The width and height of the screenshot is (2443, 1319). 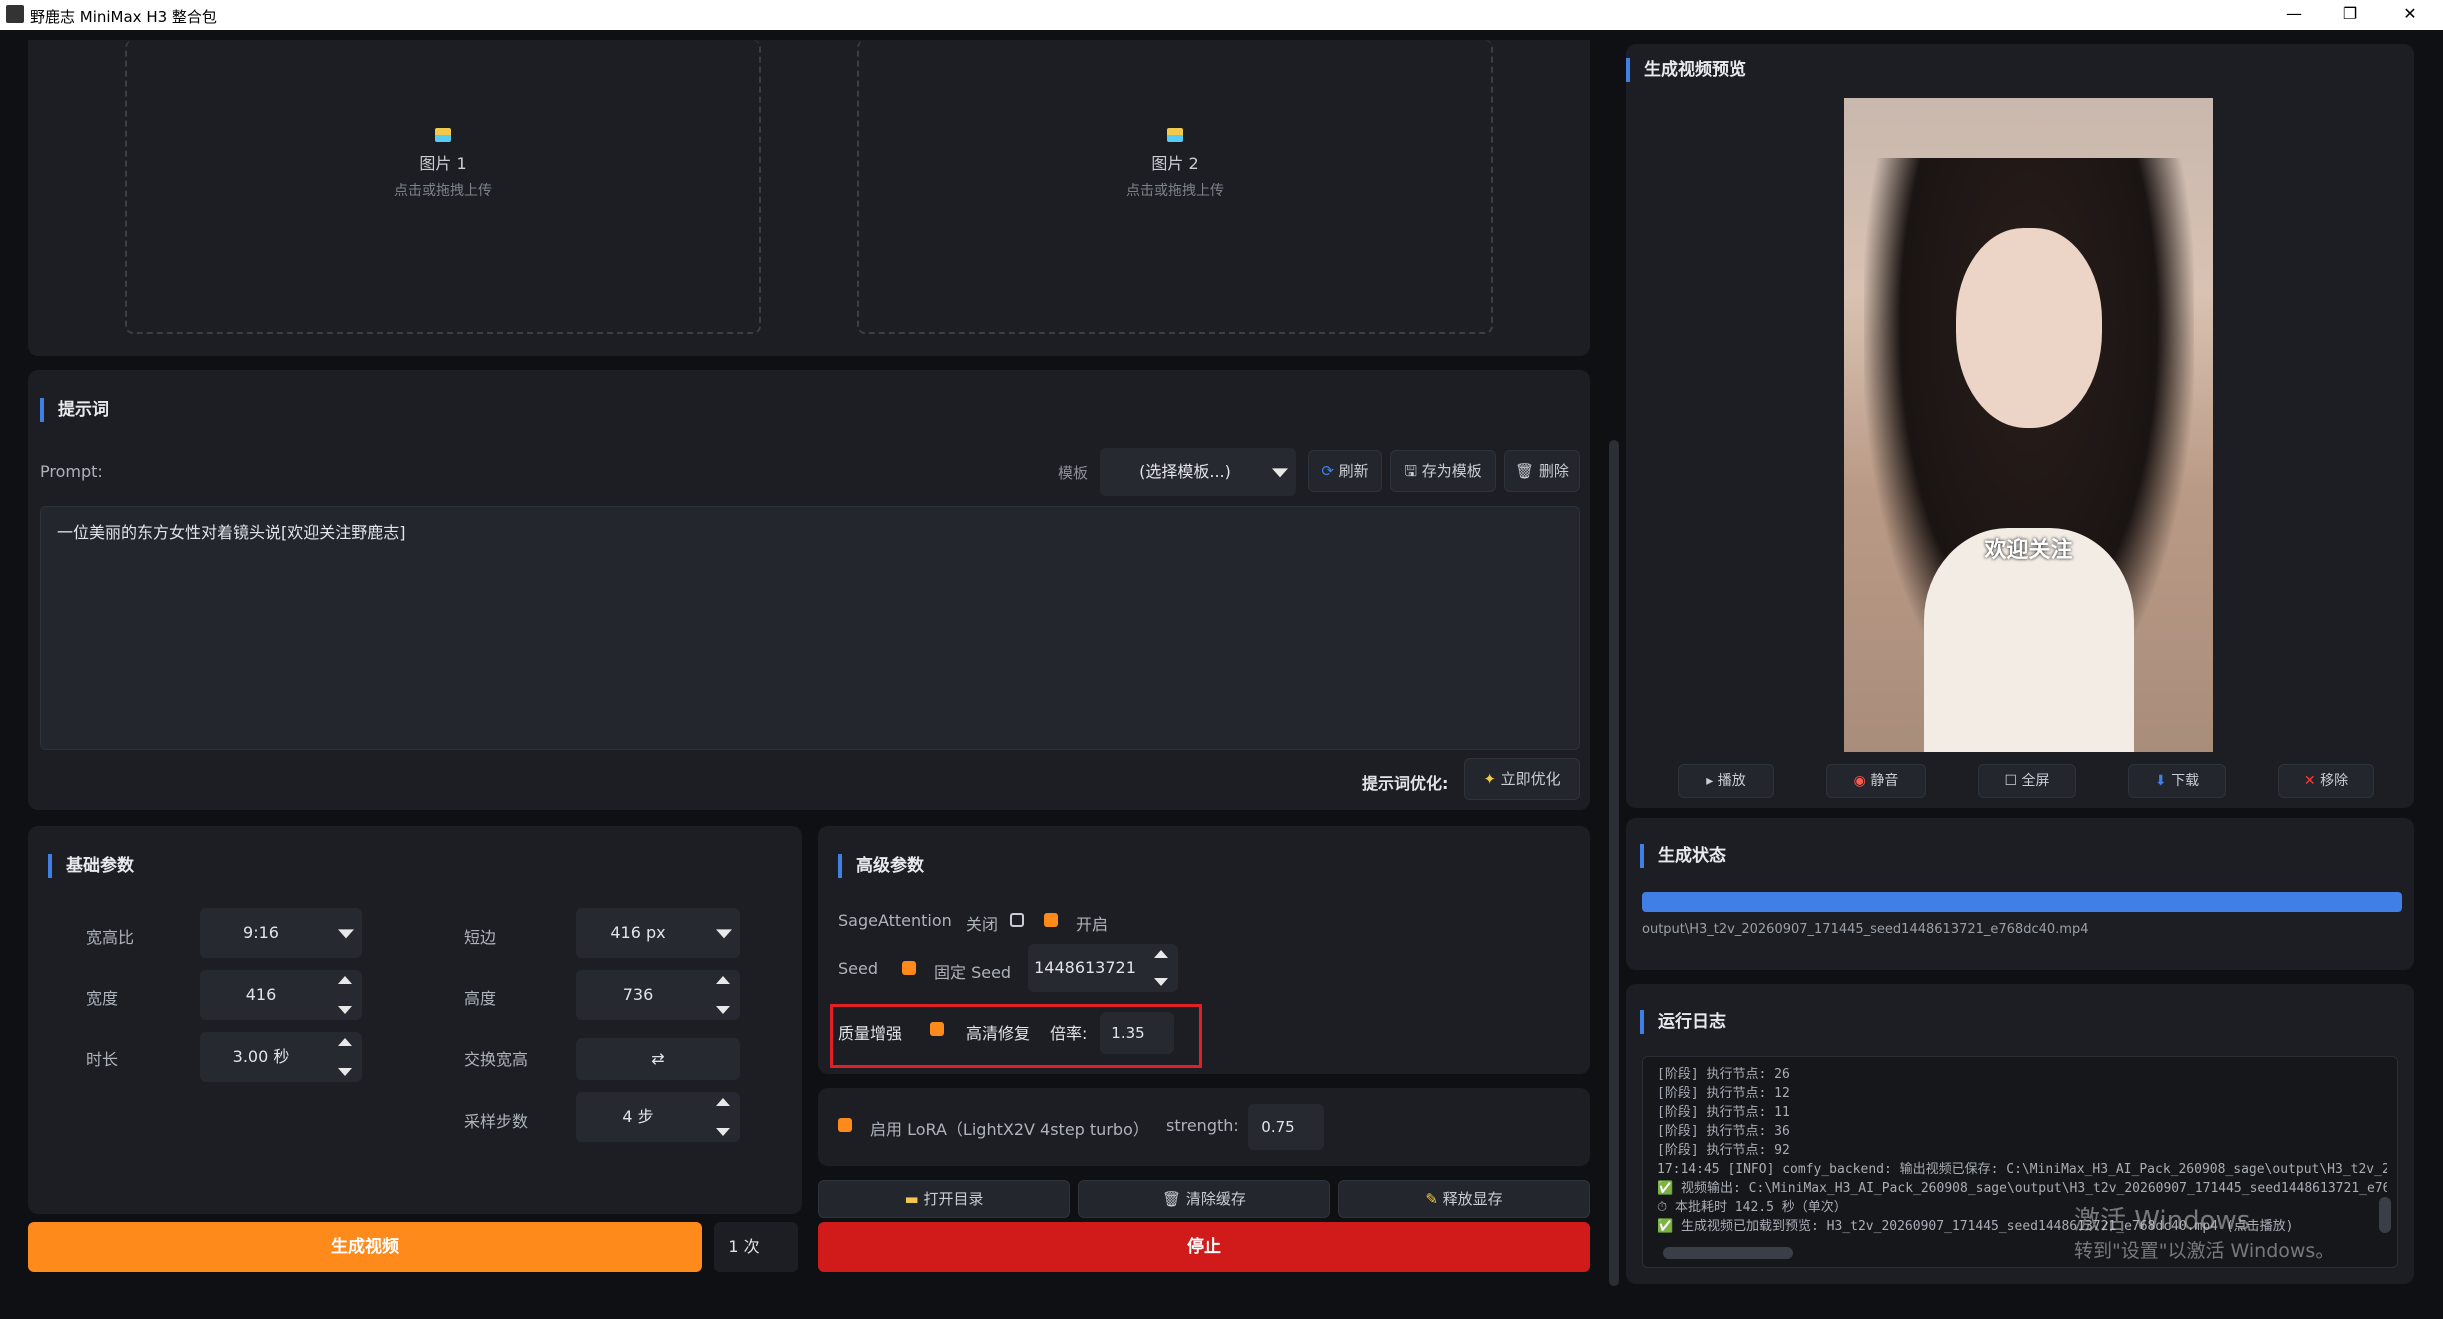 I want to click on mute-button: ◉ 静音, so click(x=1876, y=781).